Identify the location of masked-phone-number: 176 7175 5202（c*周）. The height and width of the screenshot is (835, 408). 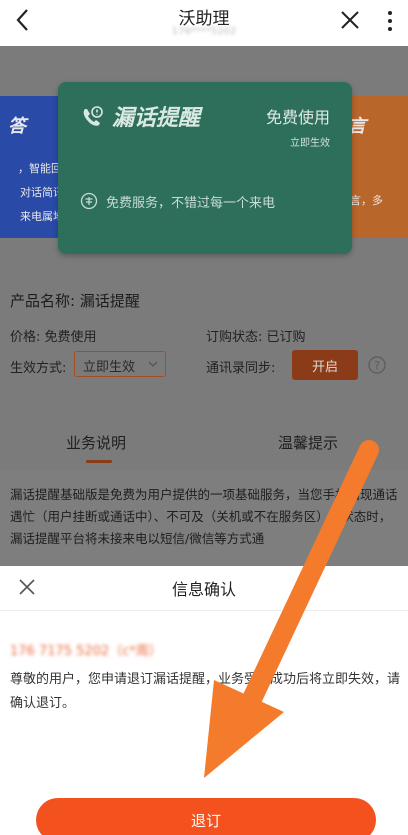
(86, 651).